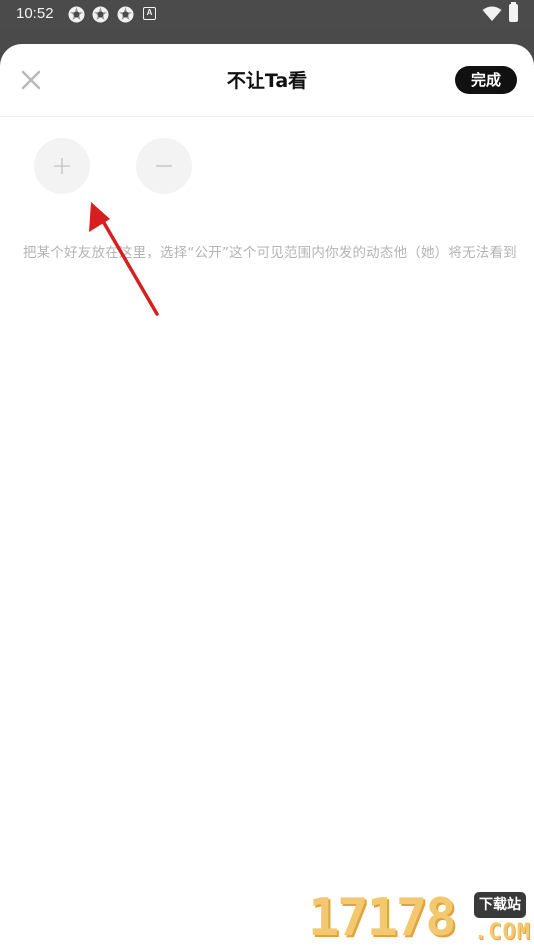  What do you see at coordinates (270, 253) in the screenshot?
I see `hint-text: 把某个好友放在这里，选择“公开”这个可见范围内你发的动态他（她）将无法看到` at bounding box center [270, 253].